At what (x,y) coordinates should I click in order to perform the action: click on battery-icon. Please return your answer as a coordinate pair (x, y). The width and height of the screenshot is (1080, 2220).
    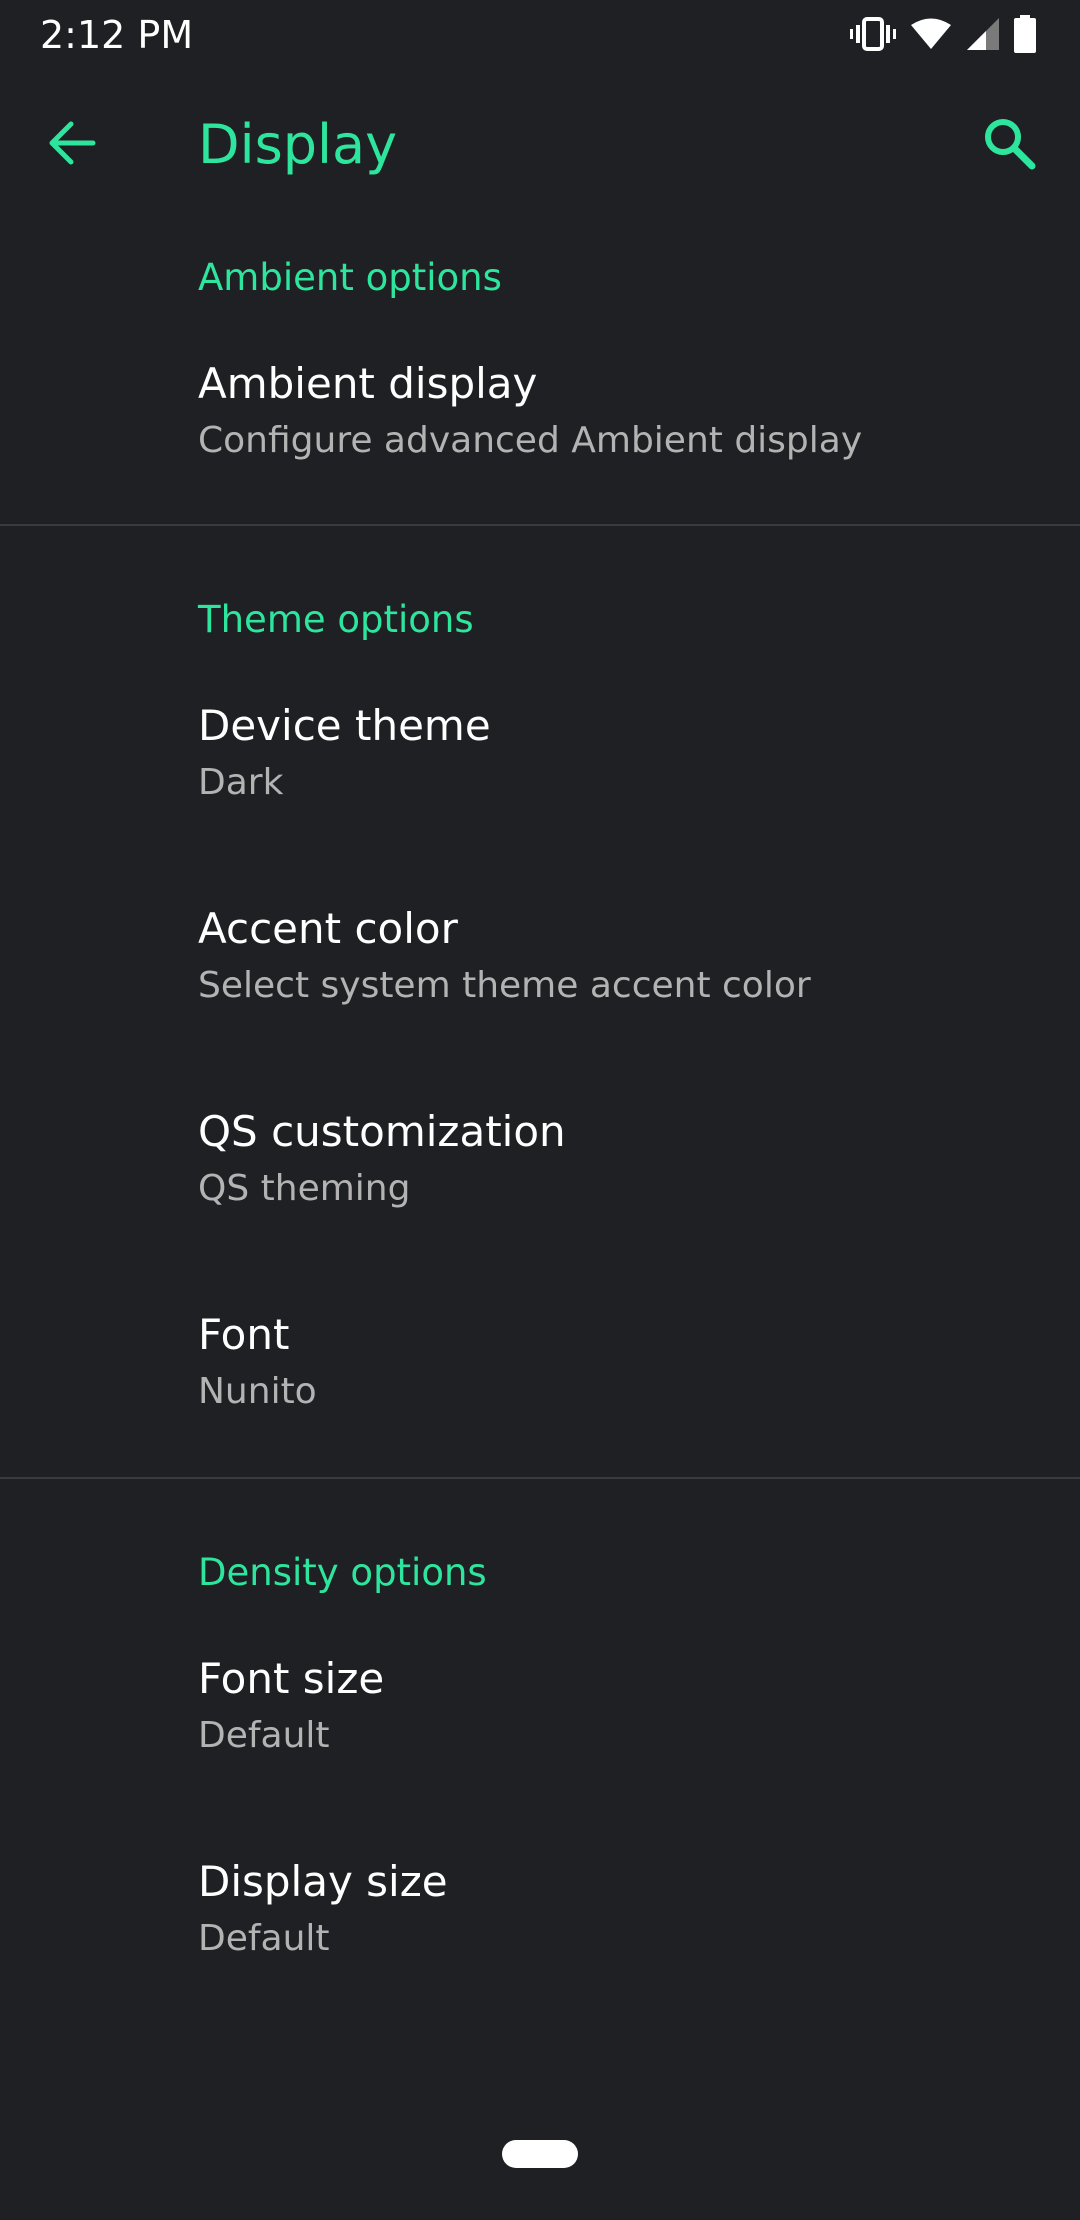
    Looking at the image, I should click on (1025, 34).